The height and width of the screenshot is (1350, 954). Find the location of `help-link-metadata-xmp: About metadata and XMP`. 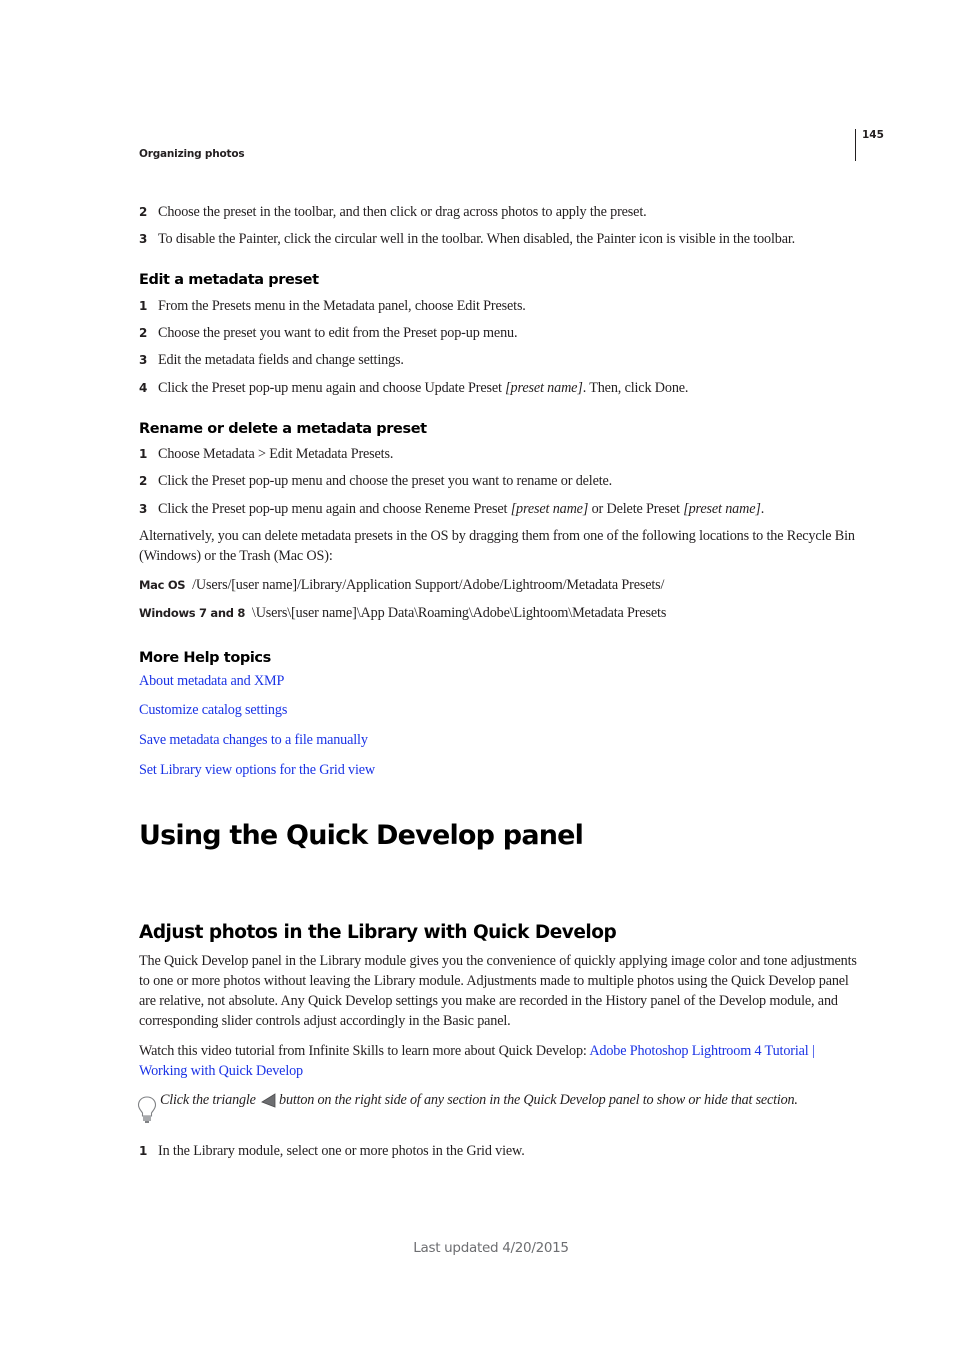

help-link-metadata-xmp: About metadata and XMP is located at coordinates (211, 681).